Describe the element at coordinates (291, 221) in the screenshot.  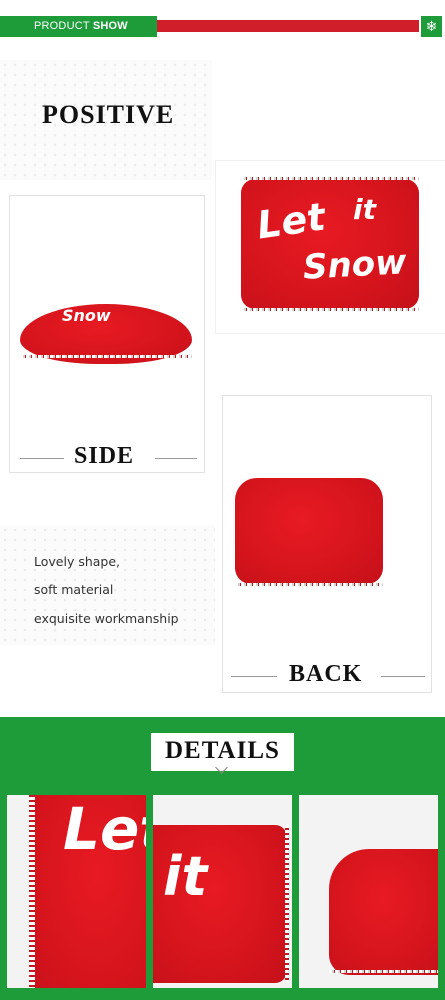
I see `pillow-text-let: Let` at that location.